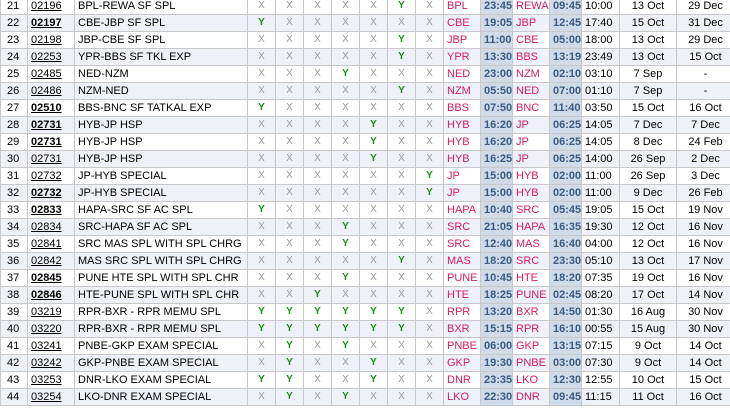 This screenshot has height=419, width=730. I want to click on train-name: HYB-JP HSP, so click(161, 142).